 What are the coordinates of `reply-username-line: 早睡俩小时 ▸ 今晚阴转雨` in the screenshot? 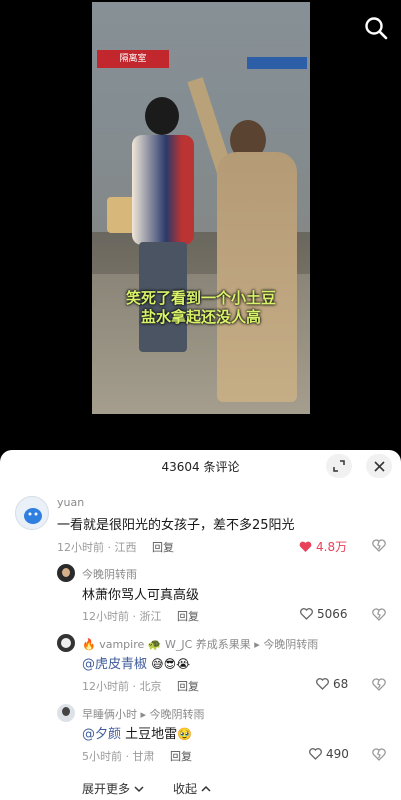 It's located at (143, 714).